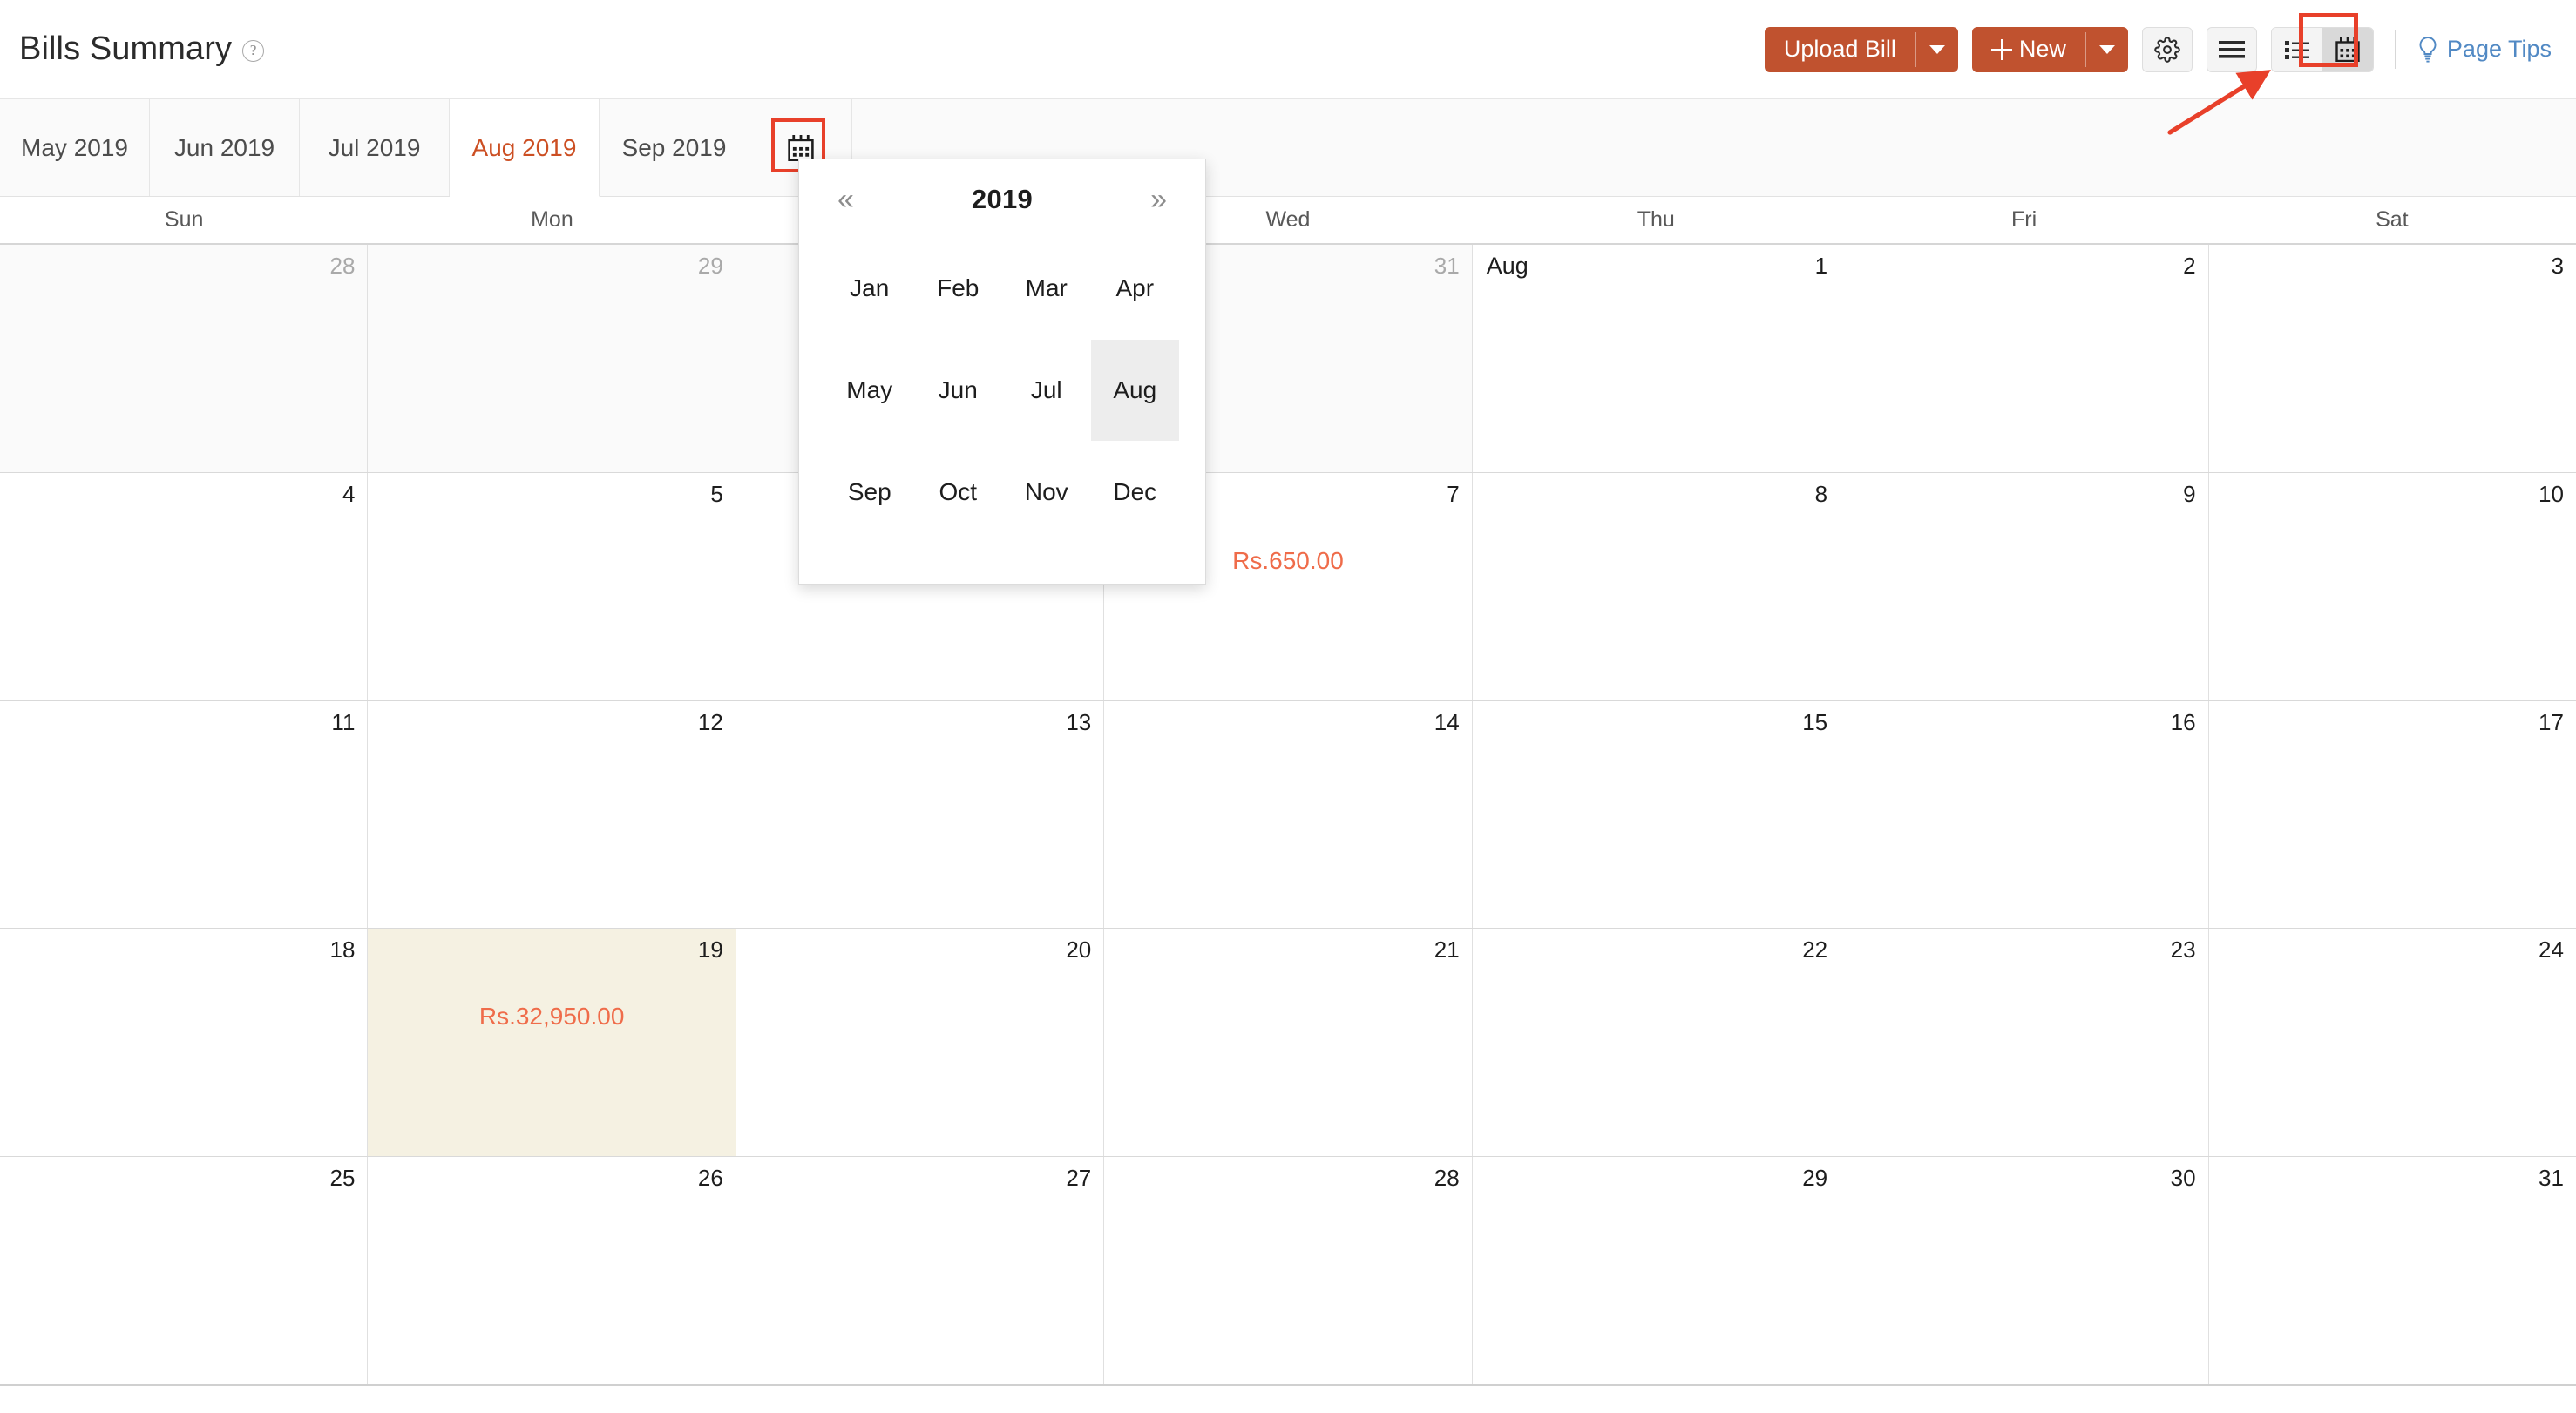 This screenshot has width=2576, height=1413. What do you see at coordinates (1656, 219) in the screenshot?
I see `weekday-thu: Thu` at bounding box center [1656, 219].